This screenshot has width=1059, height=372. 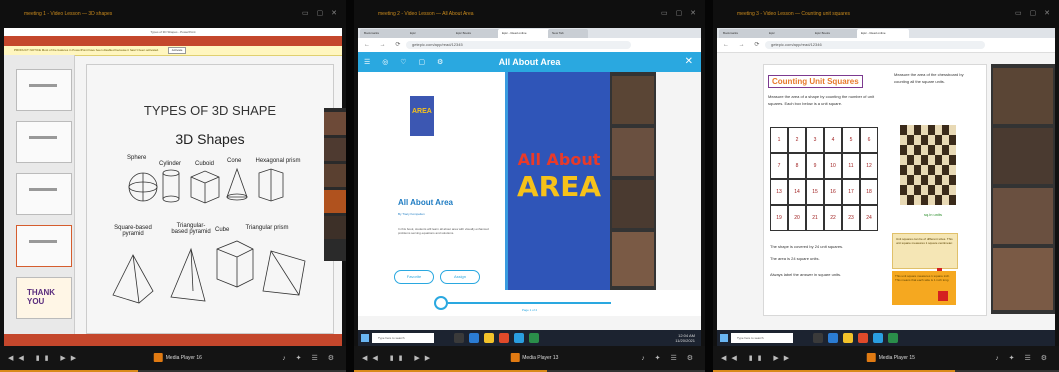 I want to click on grid-cell: 19, so click(x=779, y=218).